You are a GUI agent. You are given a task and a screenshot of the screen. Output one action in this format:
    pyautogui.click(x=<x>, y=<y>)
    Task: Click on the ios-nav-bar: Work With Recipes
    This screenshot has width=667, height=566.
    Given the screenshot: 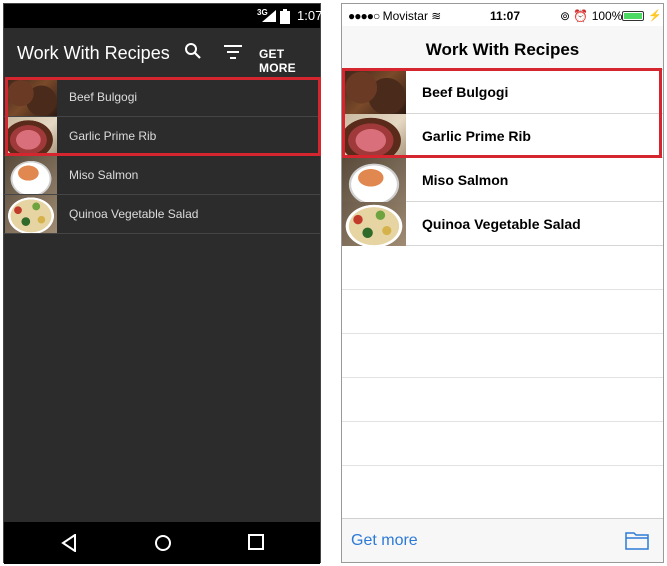 What is the action you would take?
    pyautogui.click(x=502, y=48)
    